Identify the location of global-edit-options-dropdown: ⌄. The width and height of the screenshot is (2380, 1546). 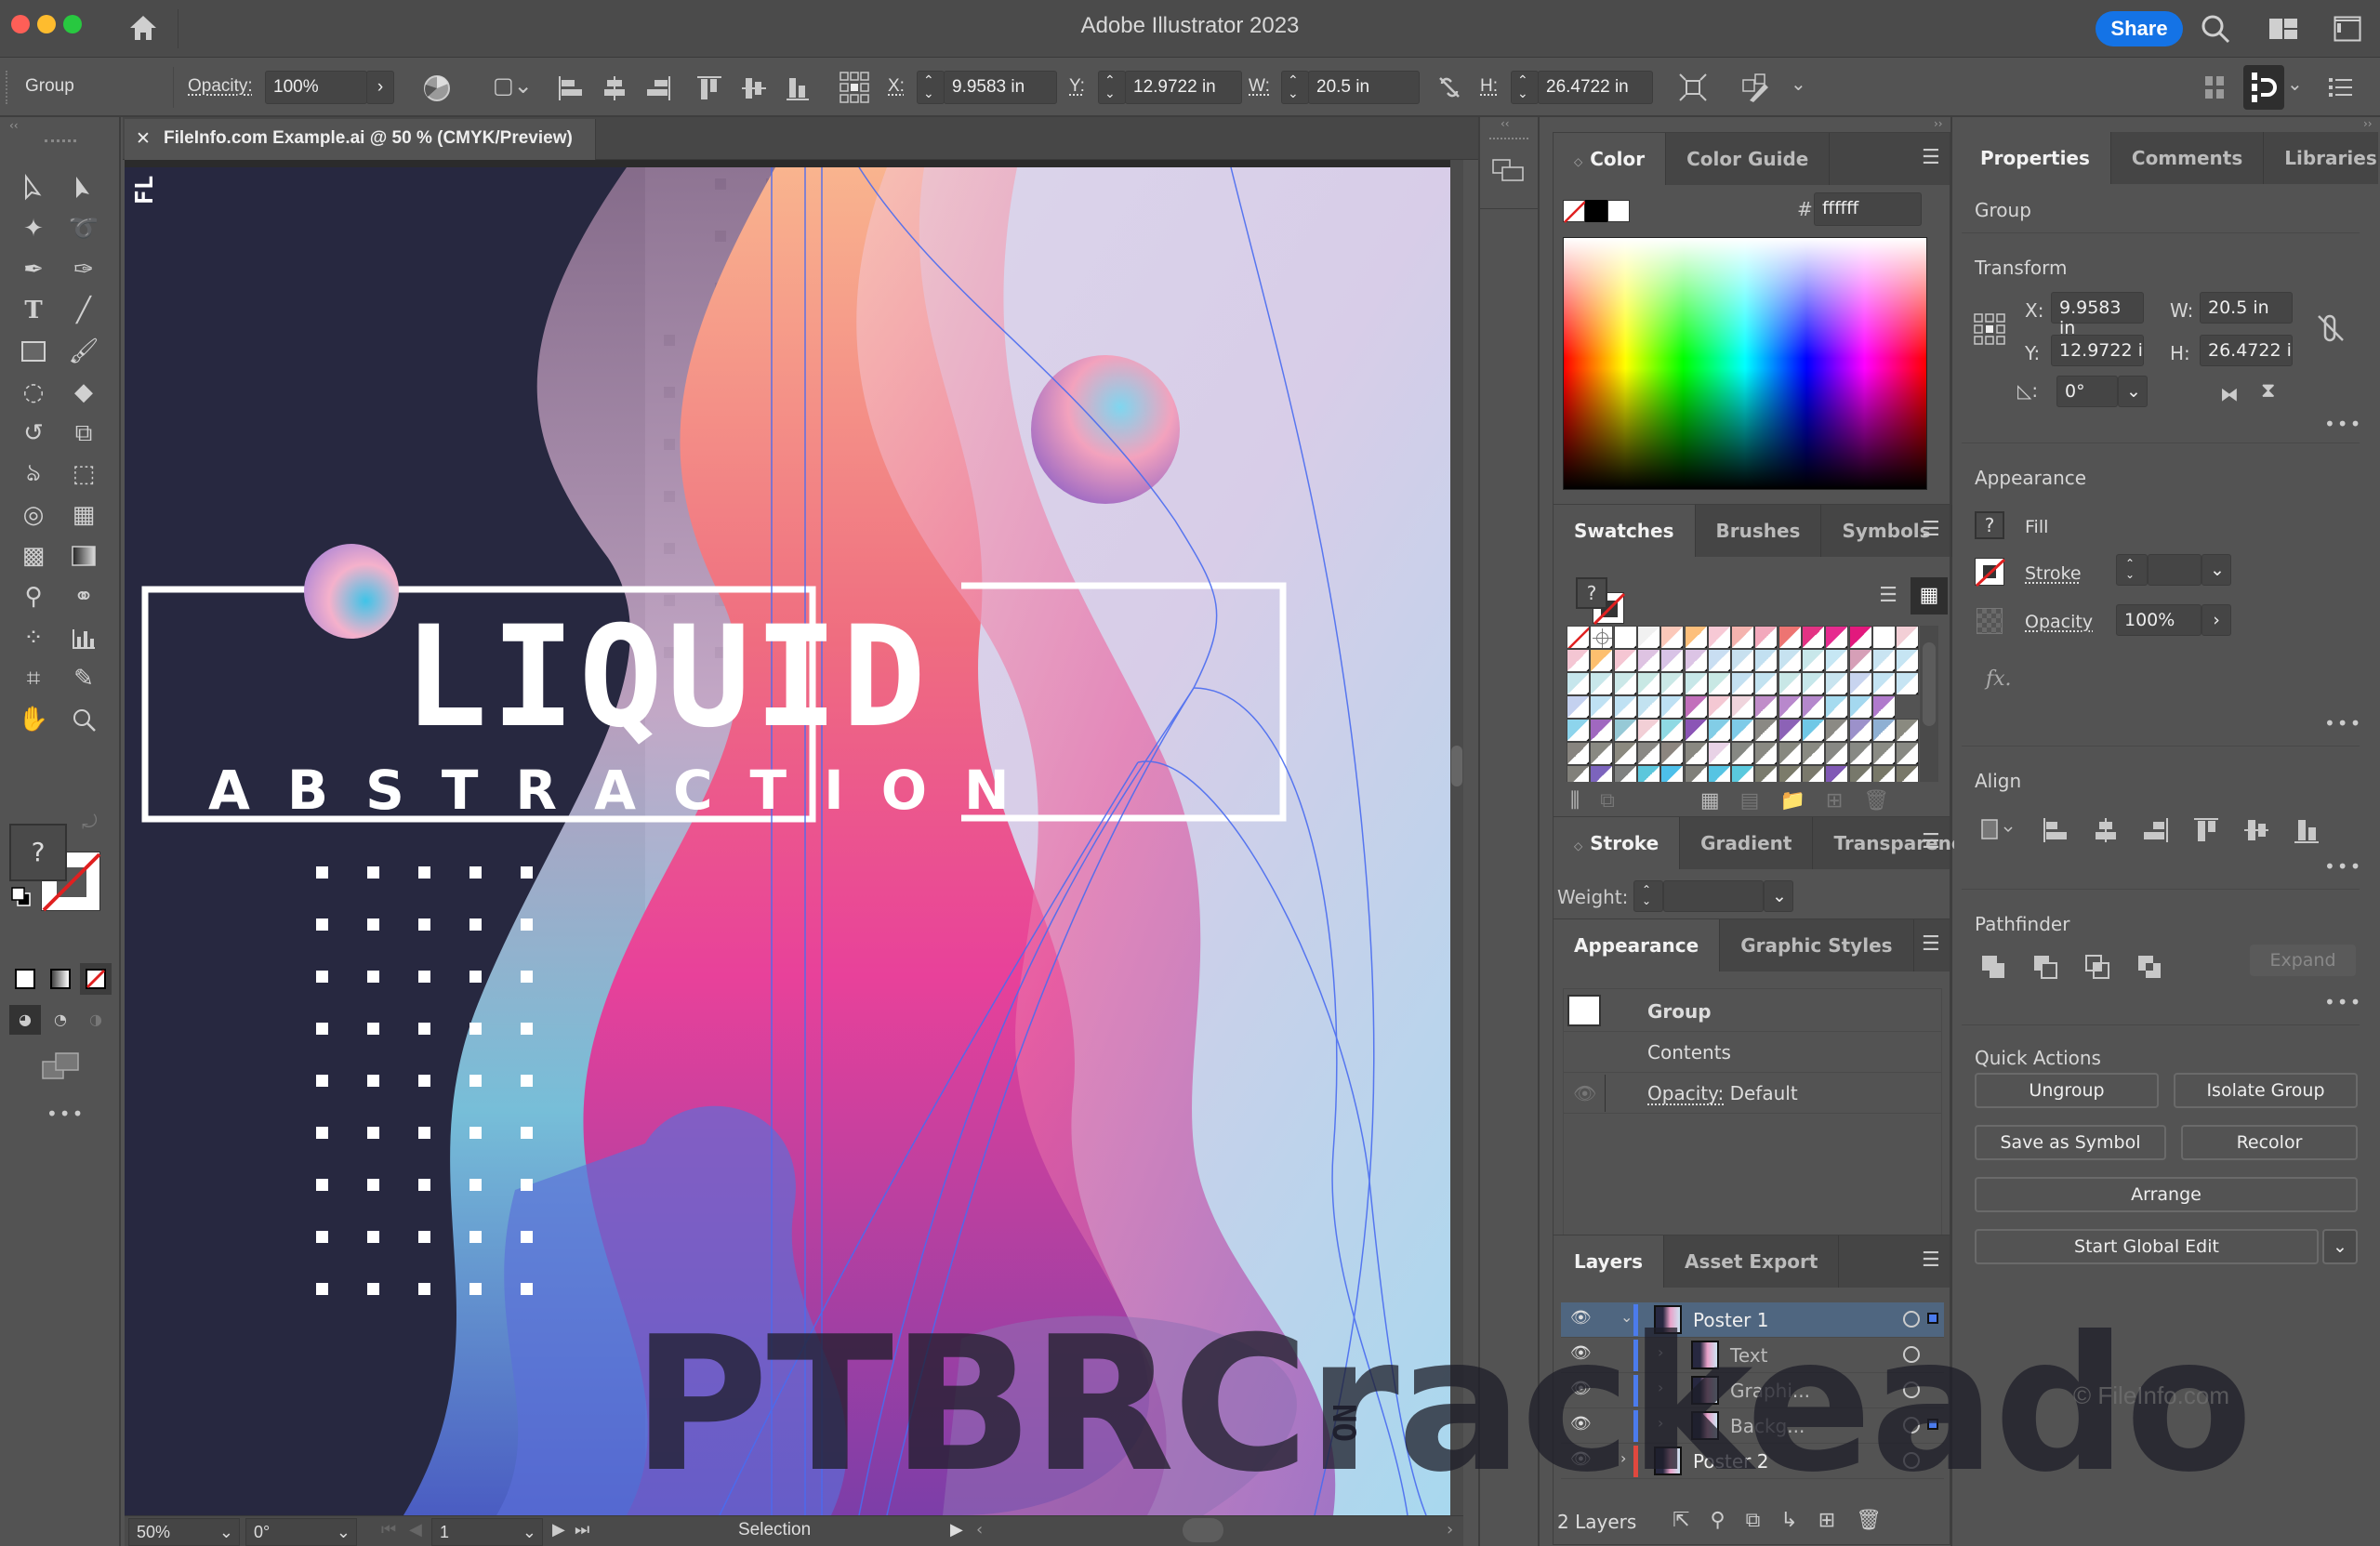
(2340, 1246).